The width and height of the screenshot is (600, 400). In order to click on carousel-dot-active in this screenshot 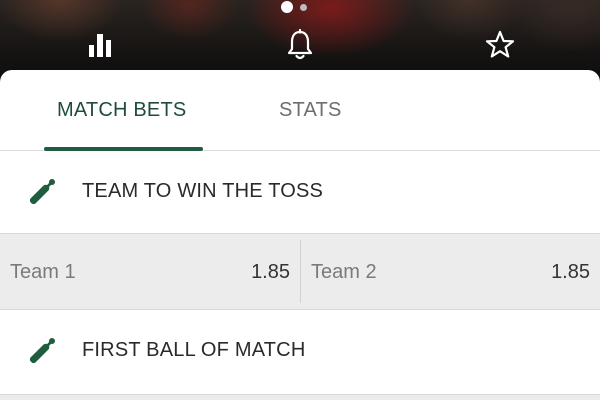, I will do `click(287, 7)`.